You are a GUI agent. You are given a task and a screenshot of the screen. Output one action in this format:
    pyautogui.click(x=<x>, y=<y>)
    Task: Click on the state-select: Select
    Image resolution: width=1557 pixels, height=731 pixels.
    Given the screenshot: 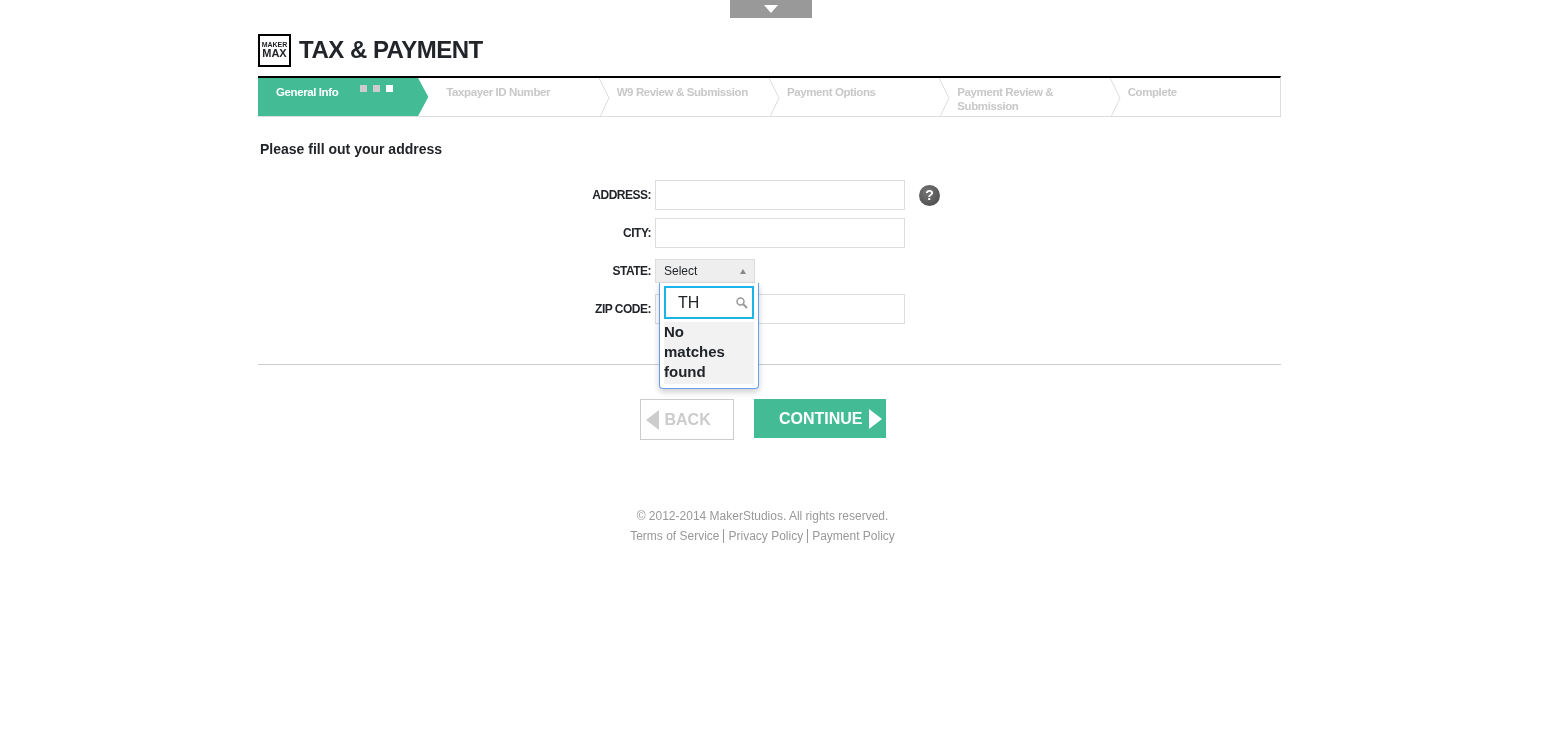 What is the action you would take?
    pyautogui.click(x=705, y=271)
    